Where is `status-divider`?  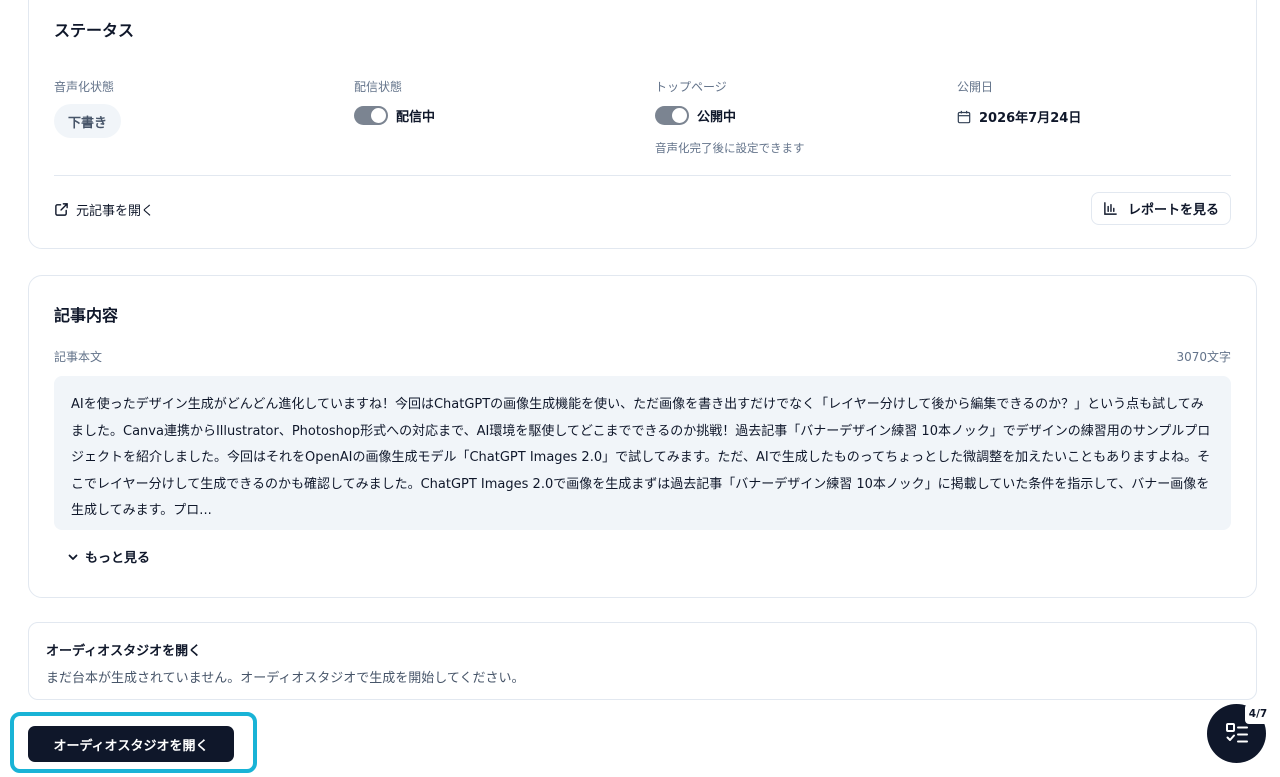 status-divider is located at coordinates (642, 175).